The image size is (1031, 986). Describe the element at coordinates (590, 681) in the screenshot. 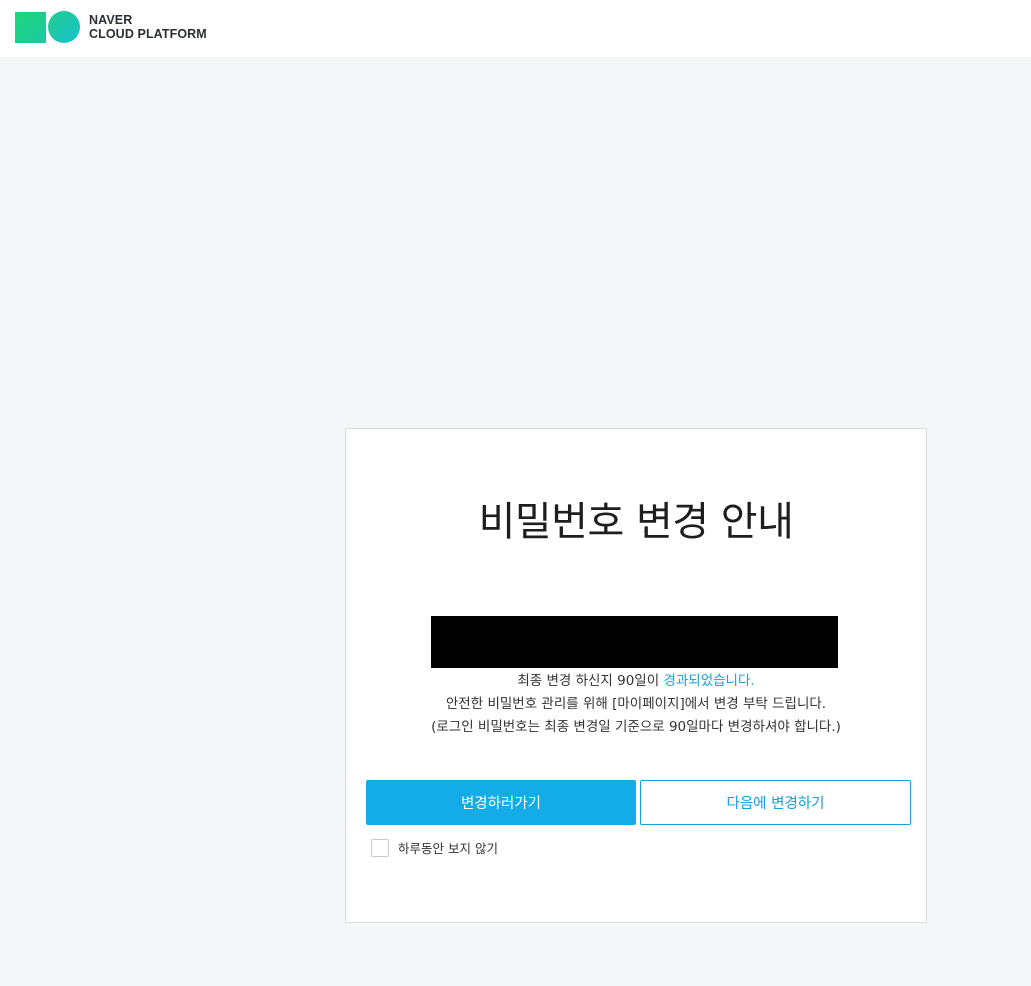

I see `message-line-1-text: 최종 변경 하신지 90일이` at that location.